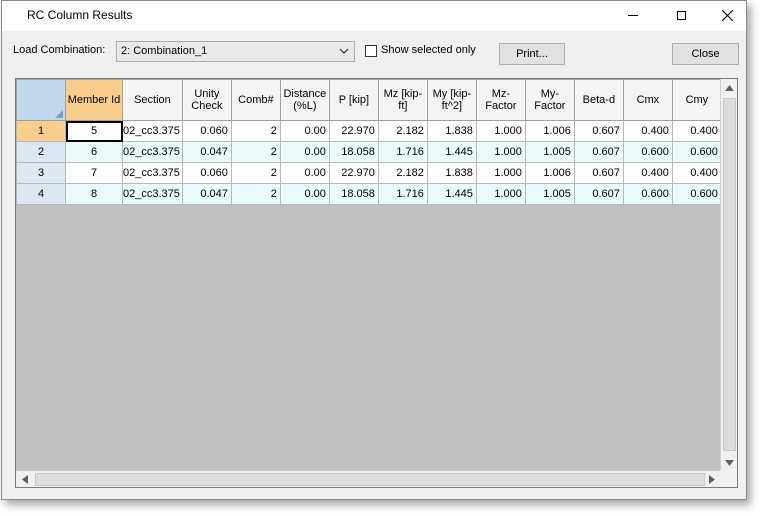  I want to click on maximize-button, so click(681, 15).